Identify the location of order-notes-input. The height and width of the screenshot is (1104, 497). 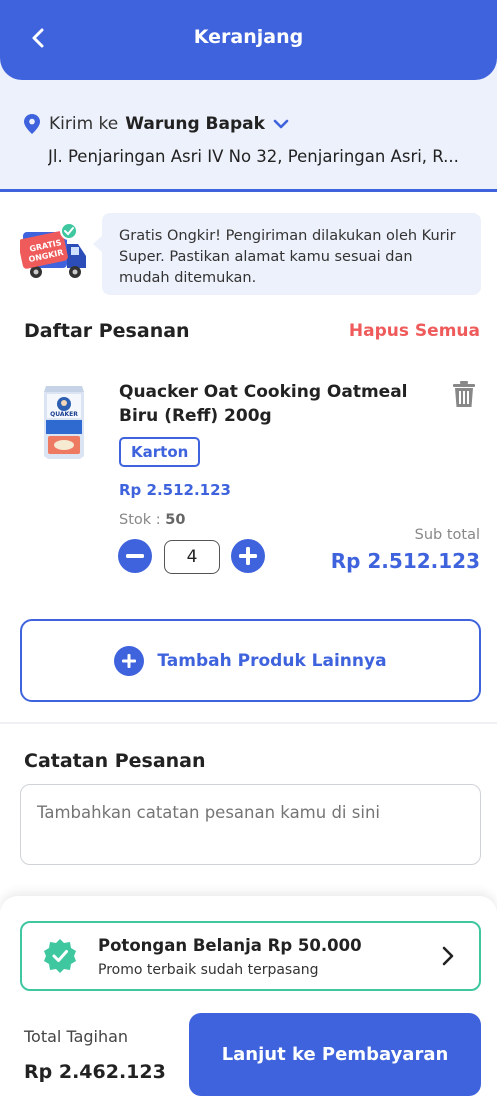
(250, 824).